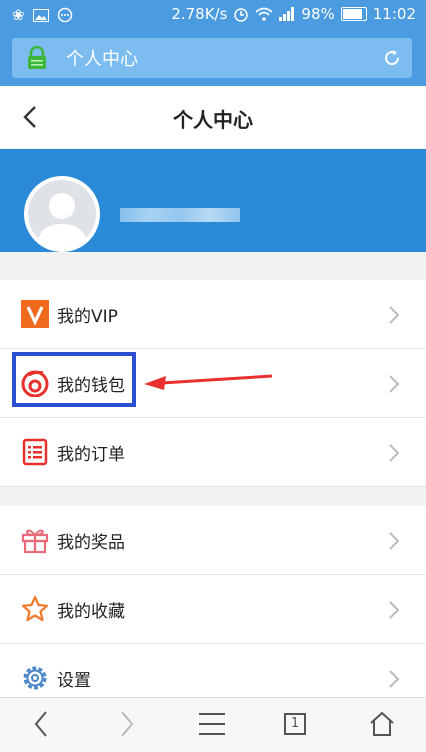  What do you see at coordinates (180, 215) in the screenshot?
I see `blurred-username` at bounding box center [180, 215].